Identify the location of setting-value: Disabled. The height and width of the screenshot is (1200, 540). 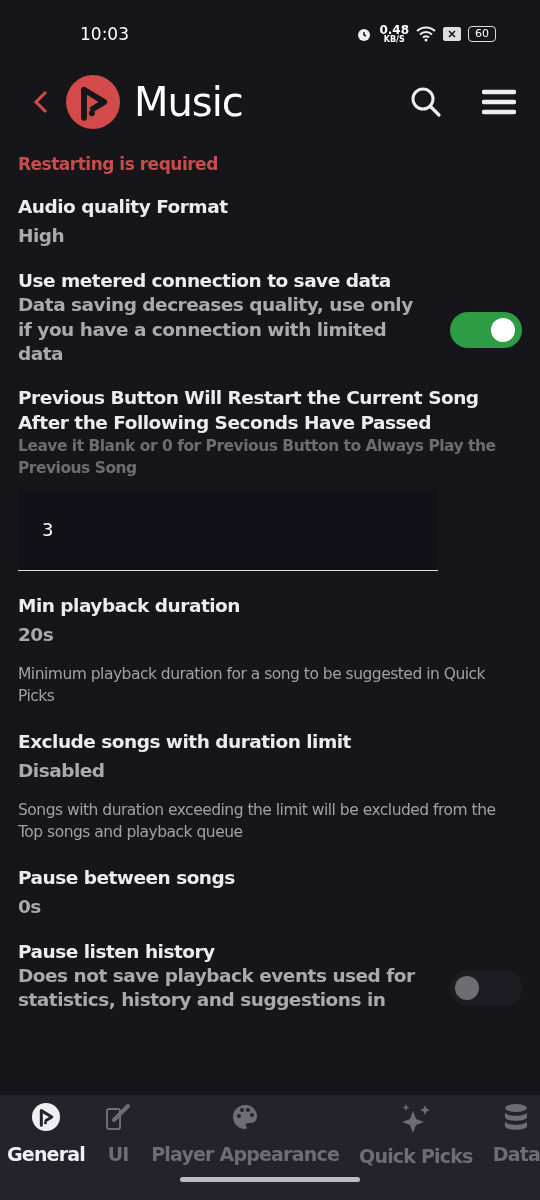
(270, 770).